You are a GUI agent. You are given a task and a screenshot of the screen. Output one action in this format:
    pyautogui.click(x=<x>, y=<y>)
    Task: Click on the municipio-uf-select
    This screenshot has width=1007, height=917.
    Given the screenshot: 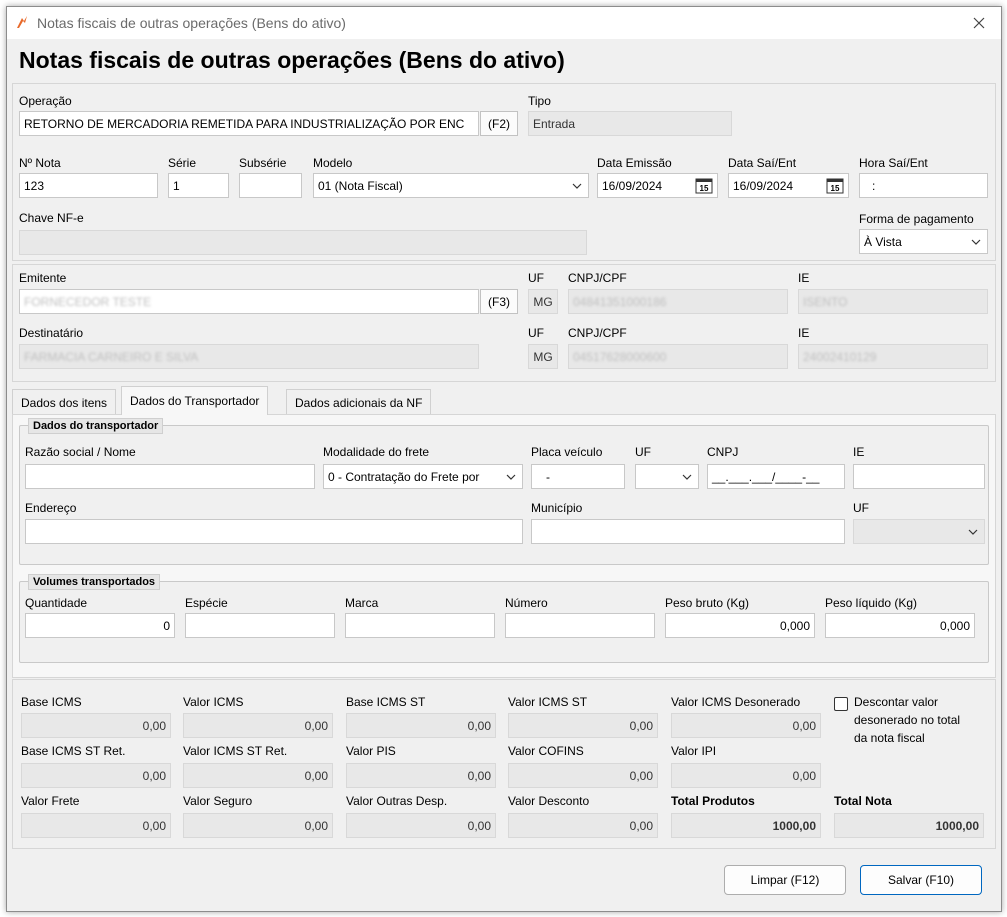 What is the action you would take?
    pyautogui.click(x=919, y=531)
    